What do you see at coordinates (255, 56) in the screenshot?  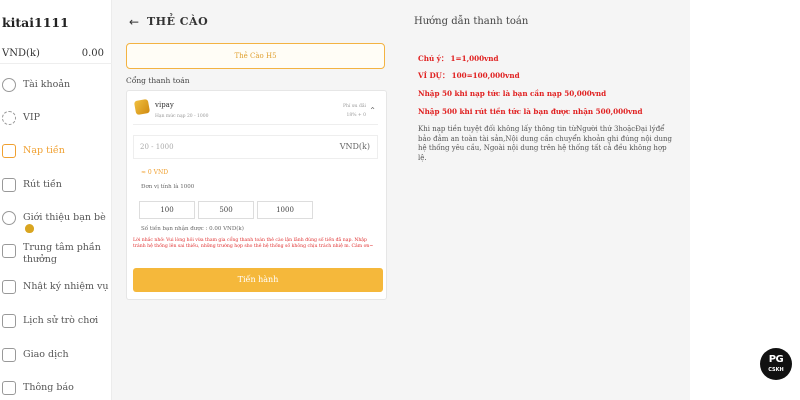 I see `method-tab-card-h5: Thẻ Cào H5` at bounding box center [255, 56].